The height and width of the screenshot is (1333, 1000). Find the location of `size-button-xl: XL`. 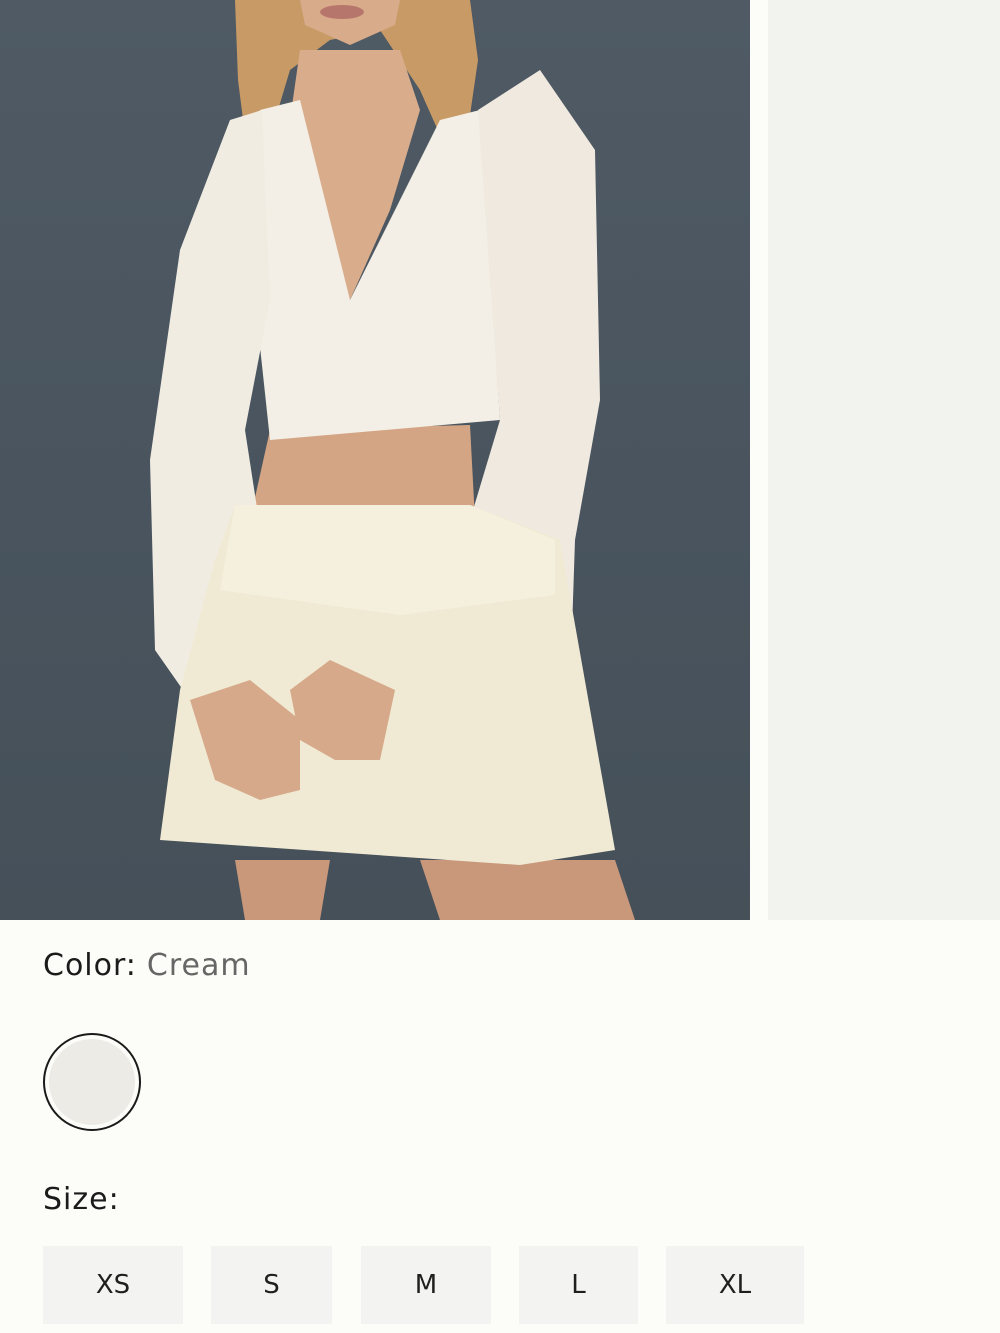

size-button-xl: XL is located at coordinates (735, 1285).